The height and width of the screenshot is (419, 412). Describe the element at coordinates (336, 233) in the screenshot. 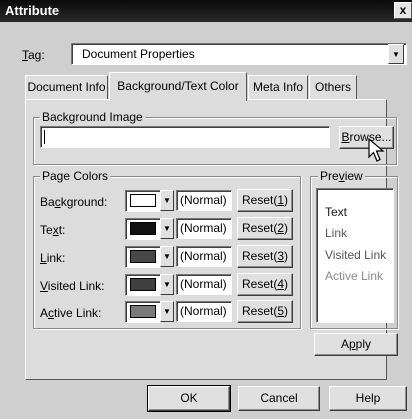

I see `preview-link: Link` at that location.